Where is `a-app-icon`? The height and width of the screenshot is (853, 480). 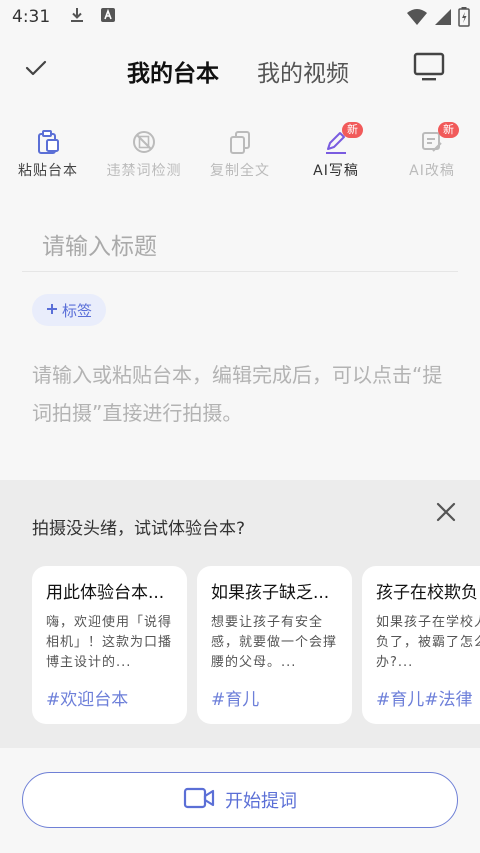
a-app-icon is located at coordinates (108, 17).